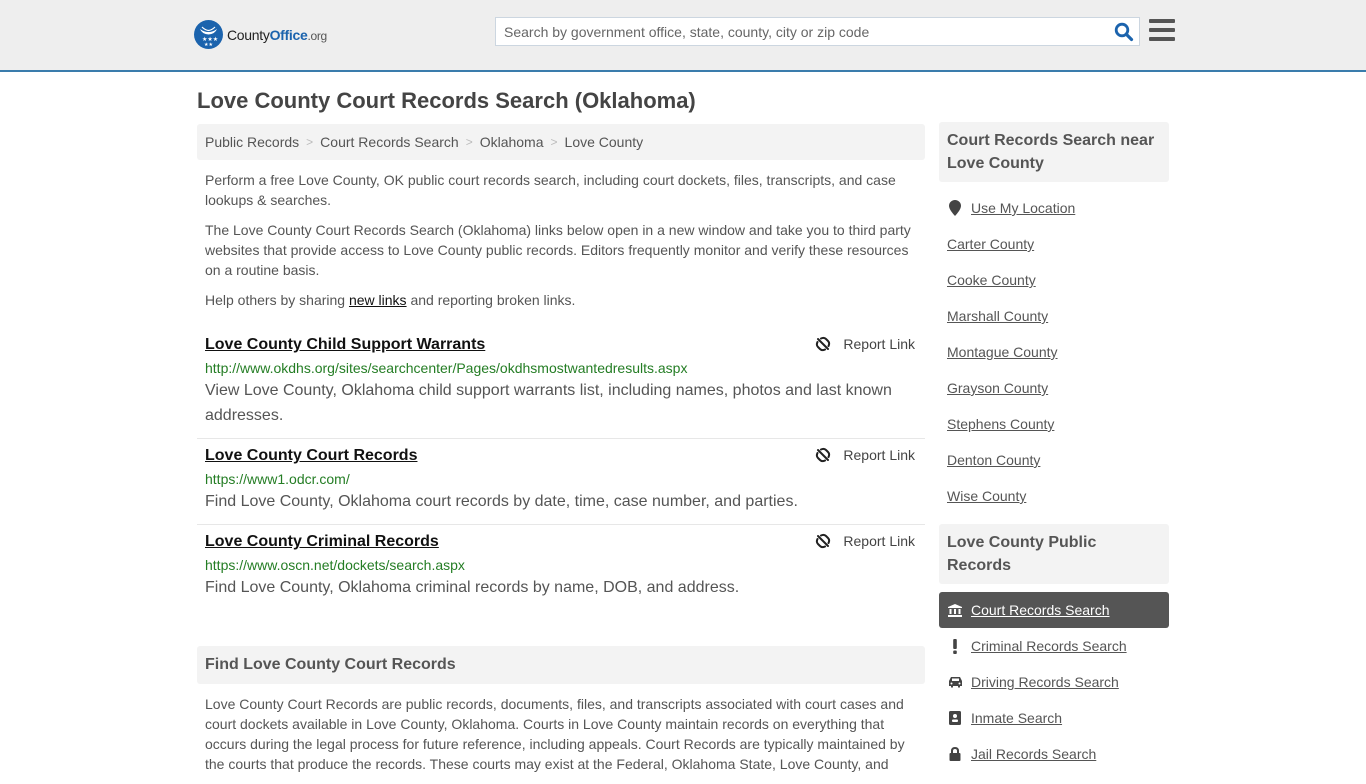 This screenshot has width=1366, height=784. I want to click on courthouse-icon, so click(955, 610).